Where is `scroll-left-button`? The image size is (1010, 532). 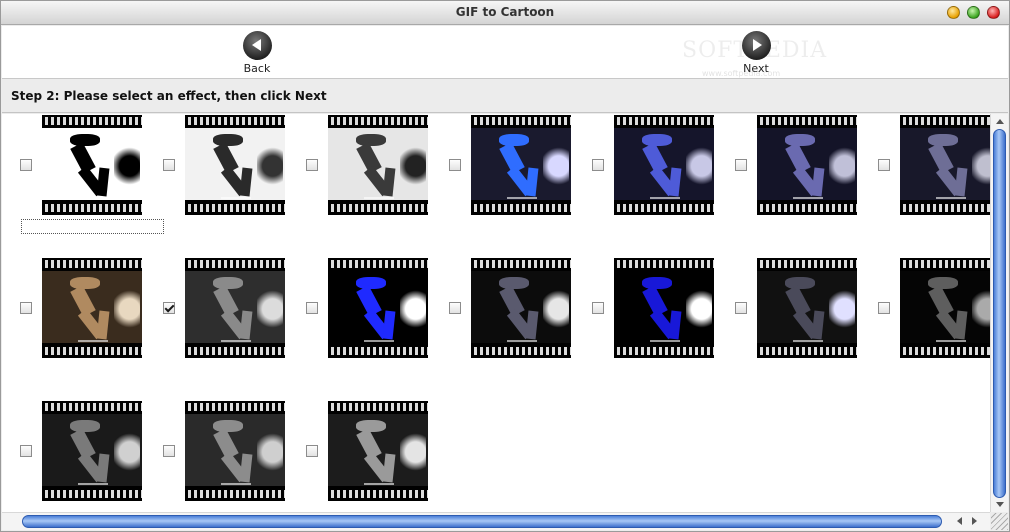
scroll-left-button is located at coordinates (960, 521).